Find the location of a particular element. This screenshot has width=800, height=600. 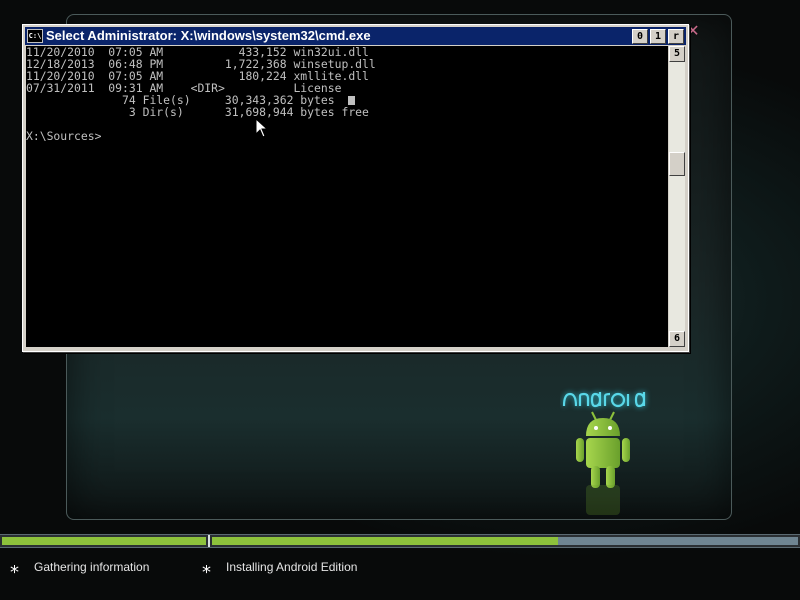

window-controls: 0 1 r is located at coordinates (658, 36).